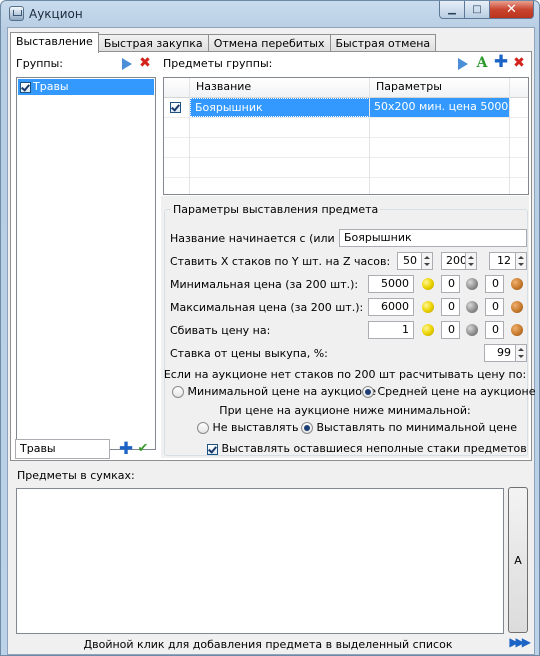 Image resolution: width=540 pixels, height=656 pixels. I want to click on radio-label: Не выставлять, so click(255, 427).